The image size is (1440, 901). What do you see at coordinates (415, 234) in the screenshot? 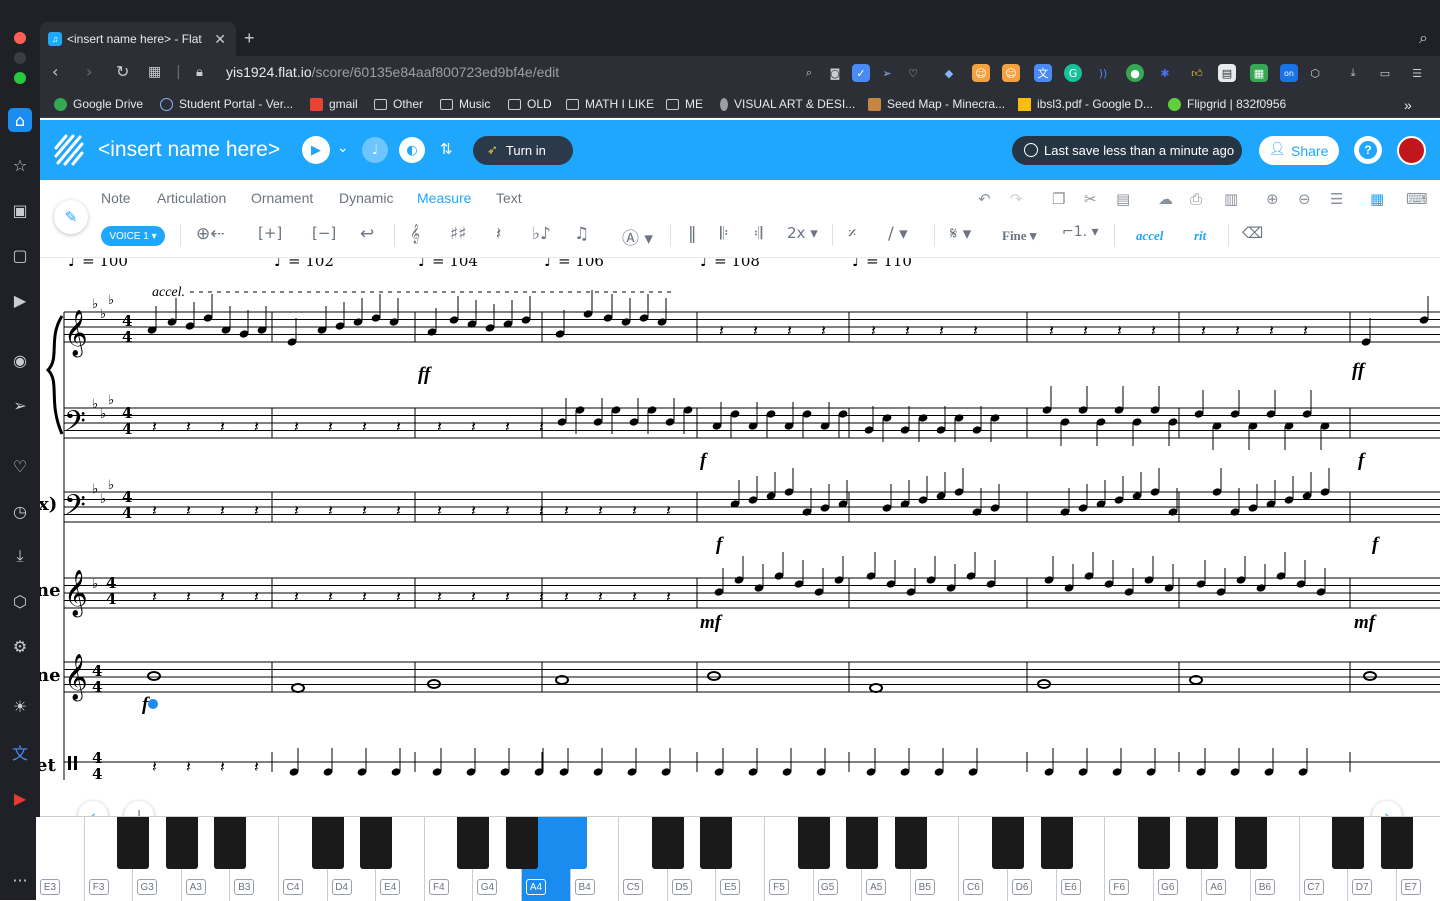
I see `clef-icon: 𝄞` at bounding box center [415, 234].